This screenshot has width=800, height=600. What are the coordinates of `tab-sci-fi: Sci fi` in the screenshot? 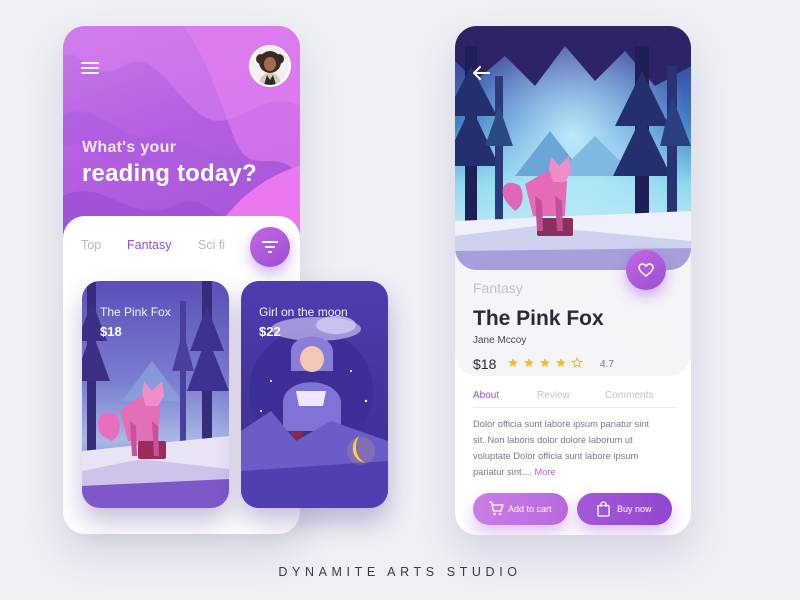 It's located at (211, 245).